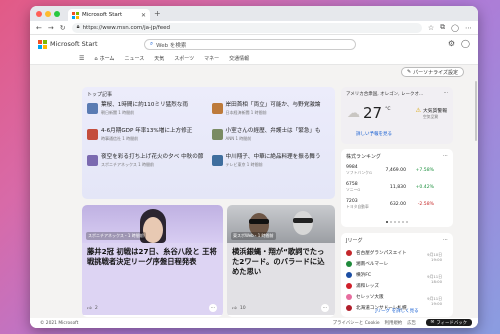 The width and height of the screenshot is (500, 334). I want to click on hamburger-menu-icon: ☰, so click(81, 58).